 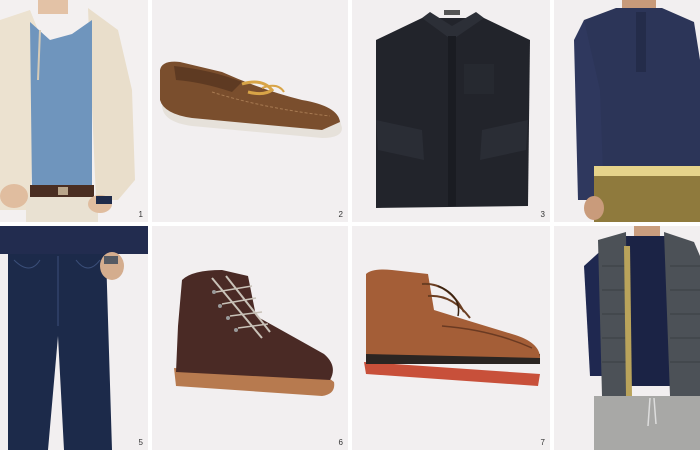 I want to click on product-tile-chukka-boot: 7, so click(x=451, y=338).